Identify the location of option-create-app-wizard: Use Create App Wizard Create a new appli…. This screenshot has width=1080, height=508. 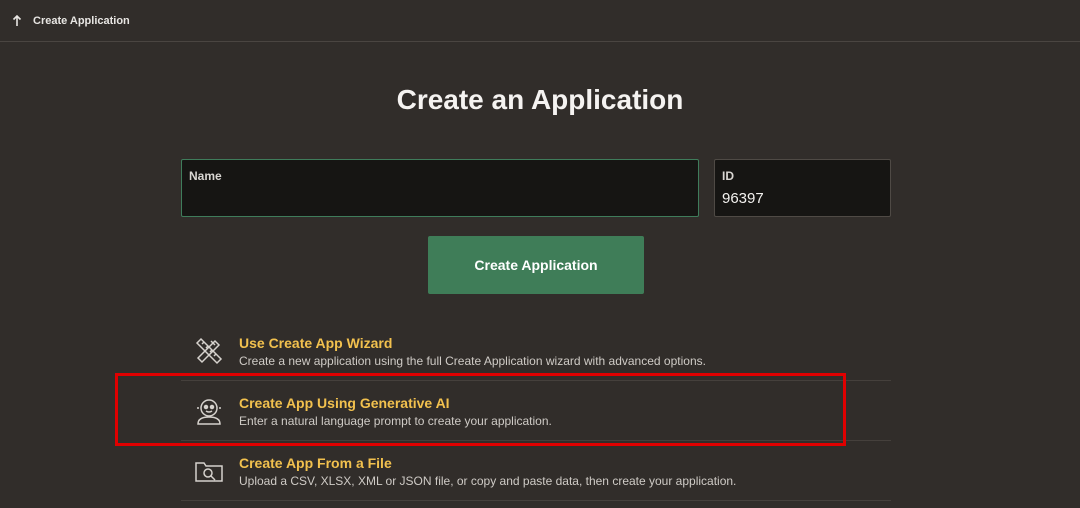
(536, 351).